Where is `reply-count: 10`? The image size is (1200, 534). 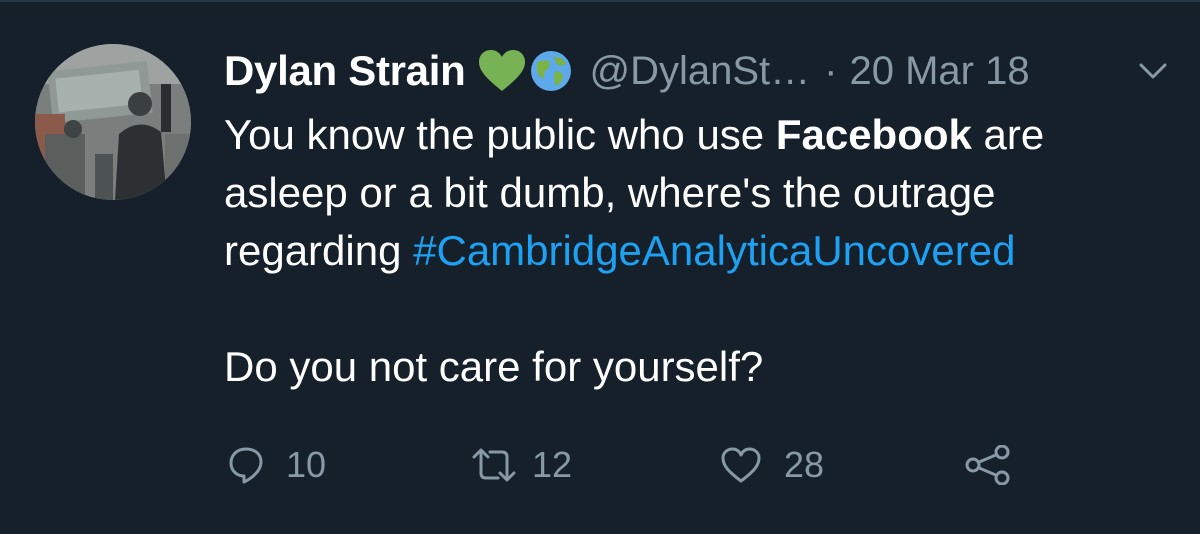
reply-count: 10 is located at coordinates (306, 464).